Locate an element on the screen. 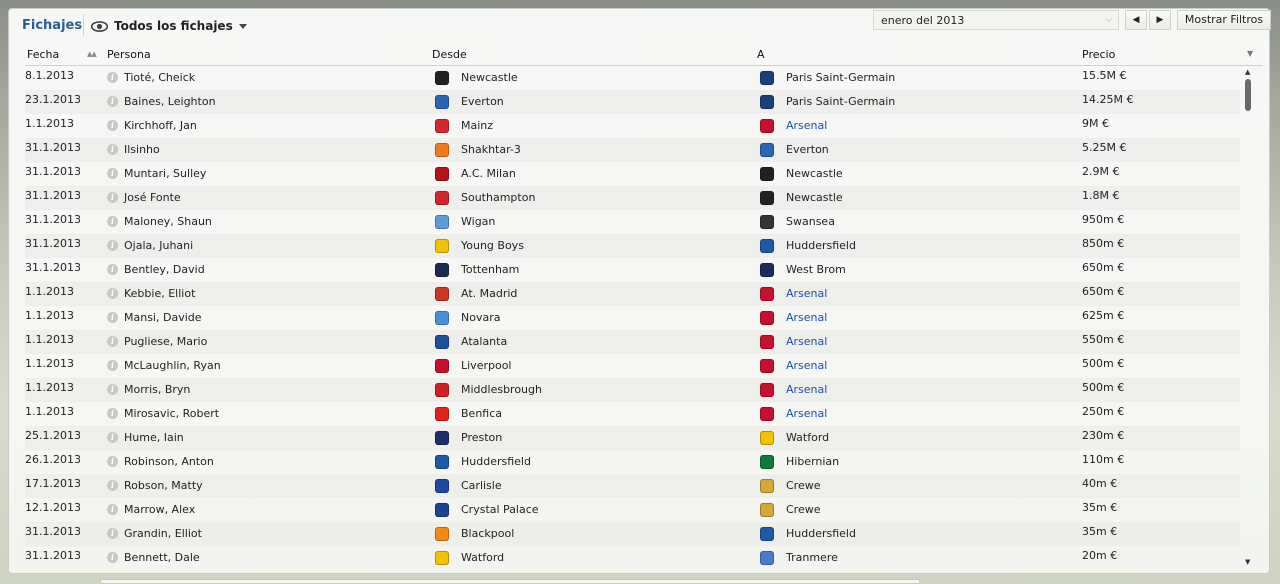  player-name: Bentley, David is located at coordinates (164, 270).